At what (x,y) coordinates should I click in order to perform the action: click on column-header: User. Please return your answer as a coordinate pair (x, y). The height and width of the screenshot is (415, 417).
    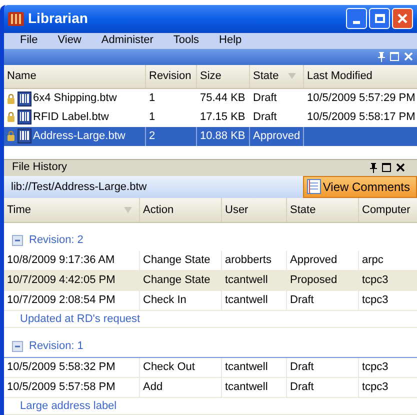
    Looking at the image, I should click on (254, 210).